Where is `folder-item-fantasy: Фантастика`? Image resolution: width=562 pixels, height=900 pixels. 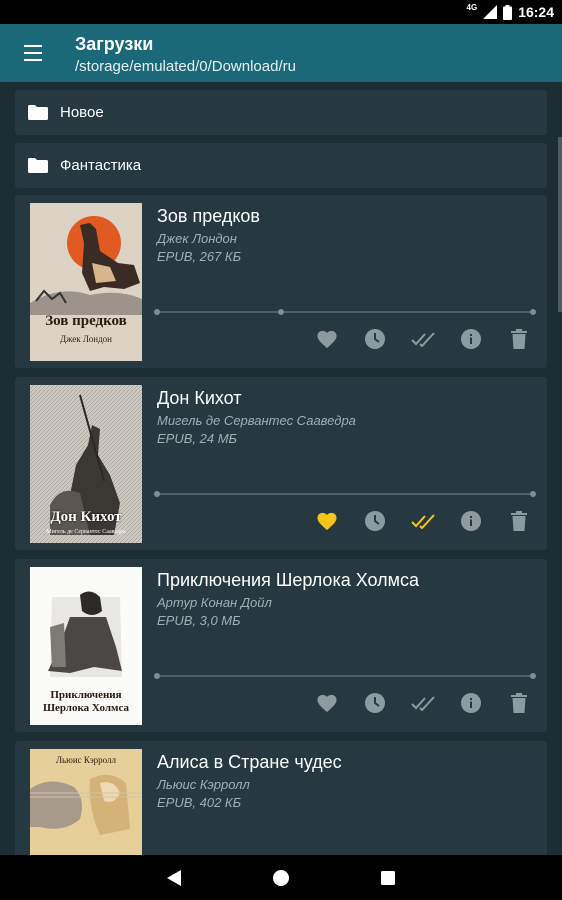
folder-item-fantasy: Фантастика is located at coordinates (281, 165).